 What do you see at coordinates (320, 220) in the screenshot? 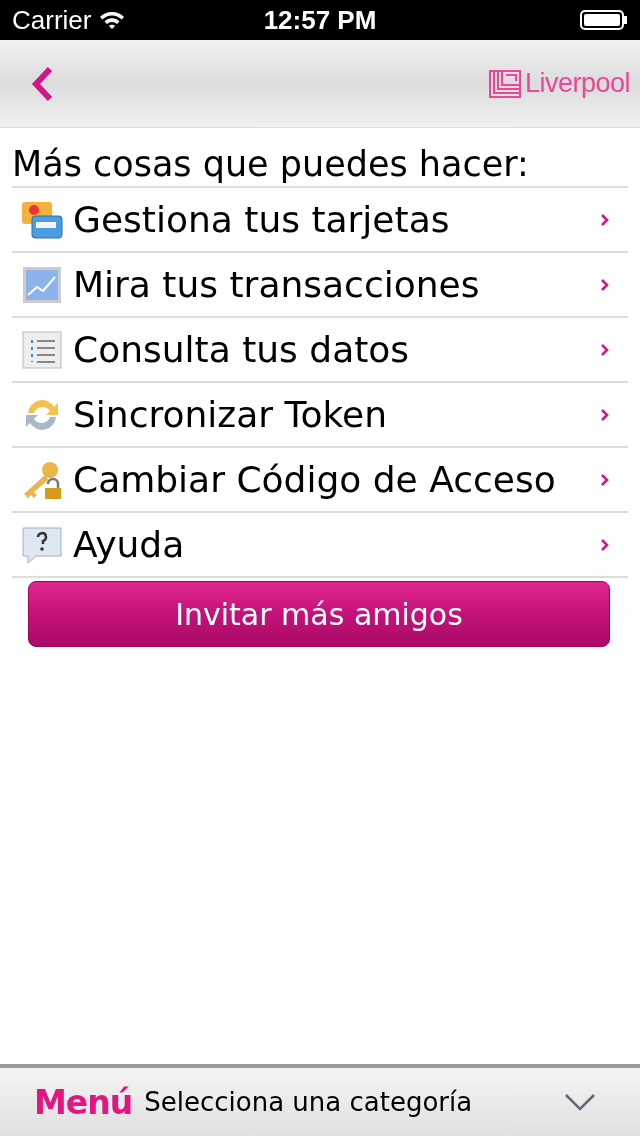
I see `menu-item: Gestiona tus tarjetas` at bounding box center [320, 220].